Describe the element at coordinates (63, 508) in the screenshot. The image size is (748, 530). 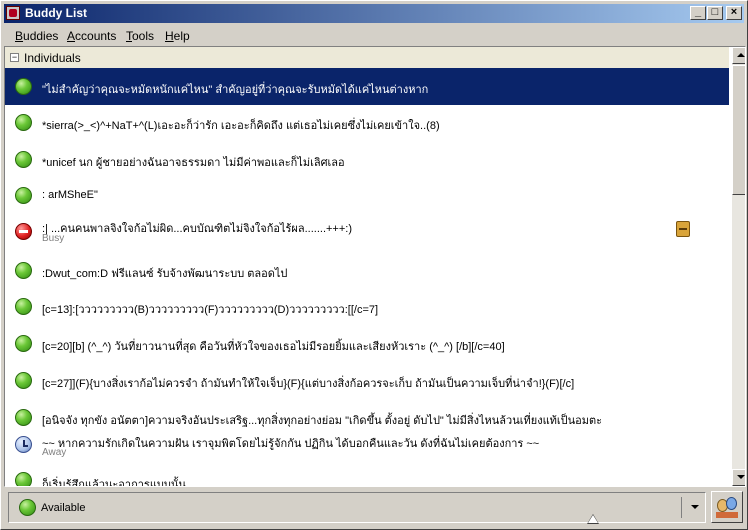
I see `status-selector-label: Available` at that location.